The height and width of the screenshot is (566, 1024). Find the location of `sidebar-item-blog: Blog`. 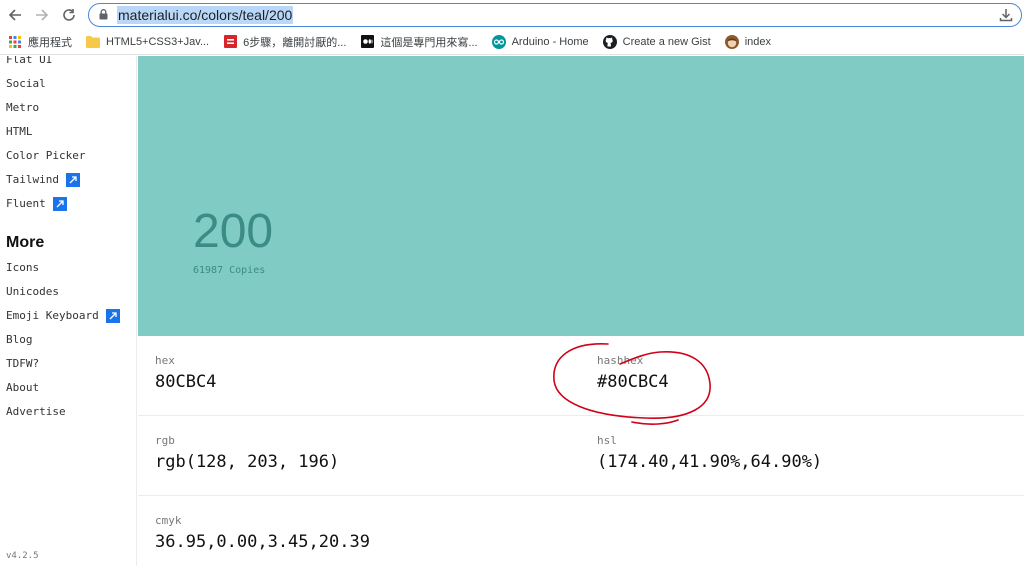

sidebar-item-blog: Blog is located at coordinates (19, 340).